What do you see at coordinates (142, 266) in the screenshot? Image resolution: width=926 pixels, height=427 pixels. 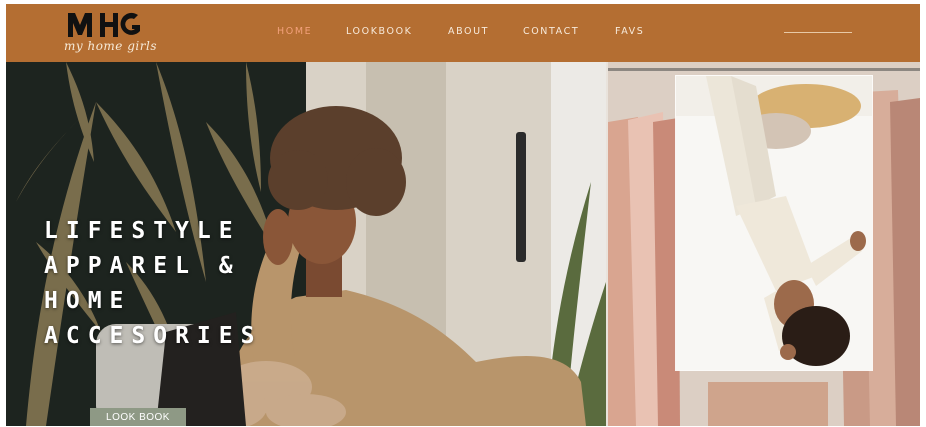 I see `hero-headline-line-2: APPAREL &` at bounding box center [142, 266].